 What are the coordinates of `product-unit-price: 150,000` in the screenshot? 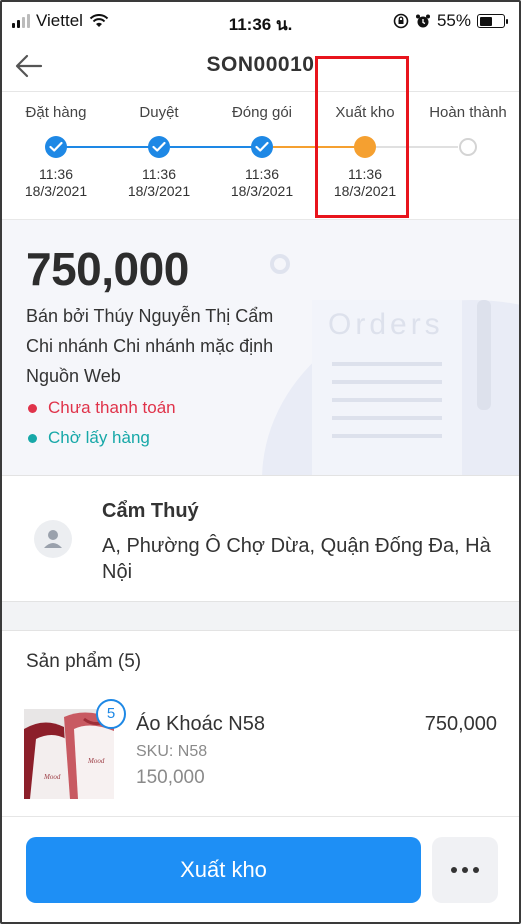 It's located at (170, 777).